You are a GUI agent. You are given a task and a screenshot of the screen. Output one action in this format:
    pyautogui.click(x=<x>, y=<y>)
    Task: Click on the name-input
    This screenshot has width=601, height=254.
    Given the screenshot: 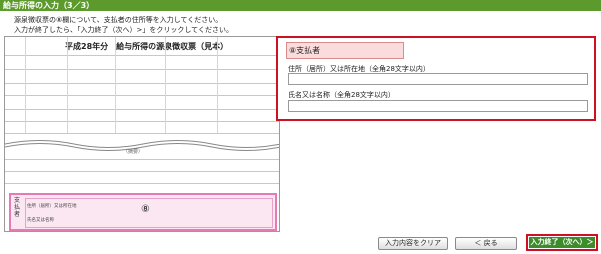 What is the action you would take?
    pyautogui.click(x=438, y=106)
    